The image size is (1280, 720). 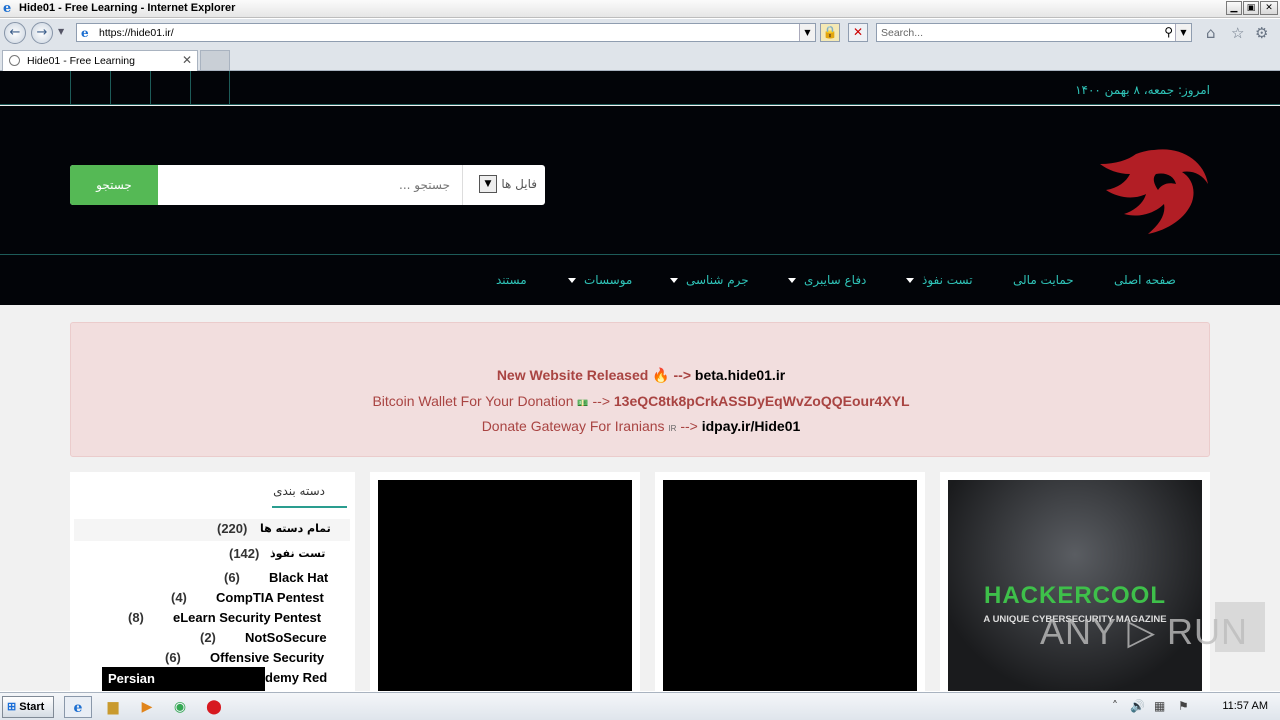 I want to click on start-button: ⊞ Start, so click(x=28, y=707).